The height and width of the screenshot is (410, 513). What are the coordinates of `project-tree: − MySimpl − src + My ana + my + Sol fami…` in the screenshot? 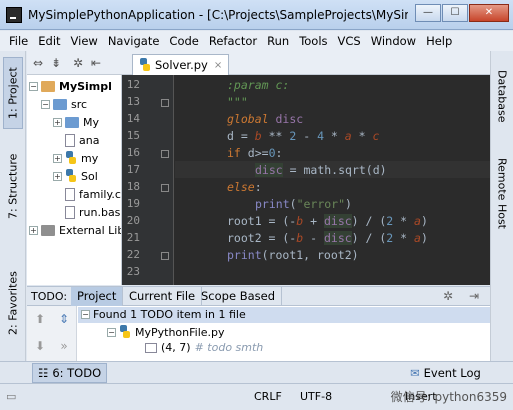 It's located at (74, 180).